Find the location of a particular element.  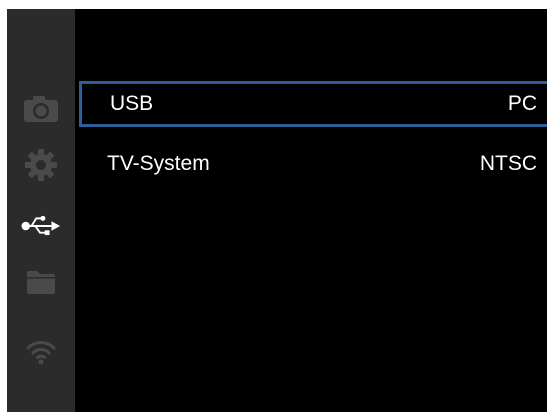

folder-icon is located at coordinates (41, 282).